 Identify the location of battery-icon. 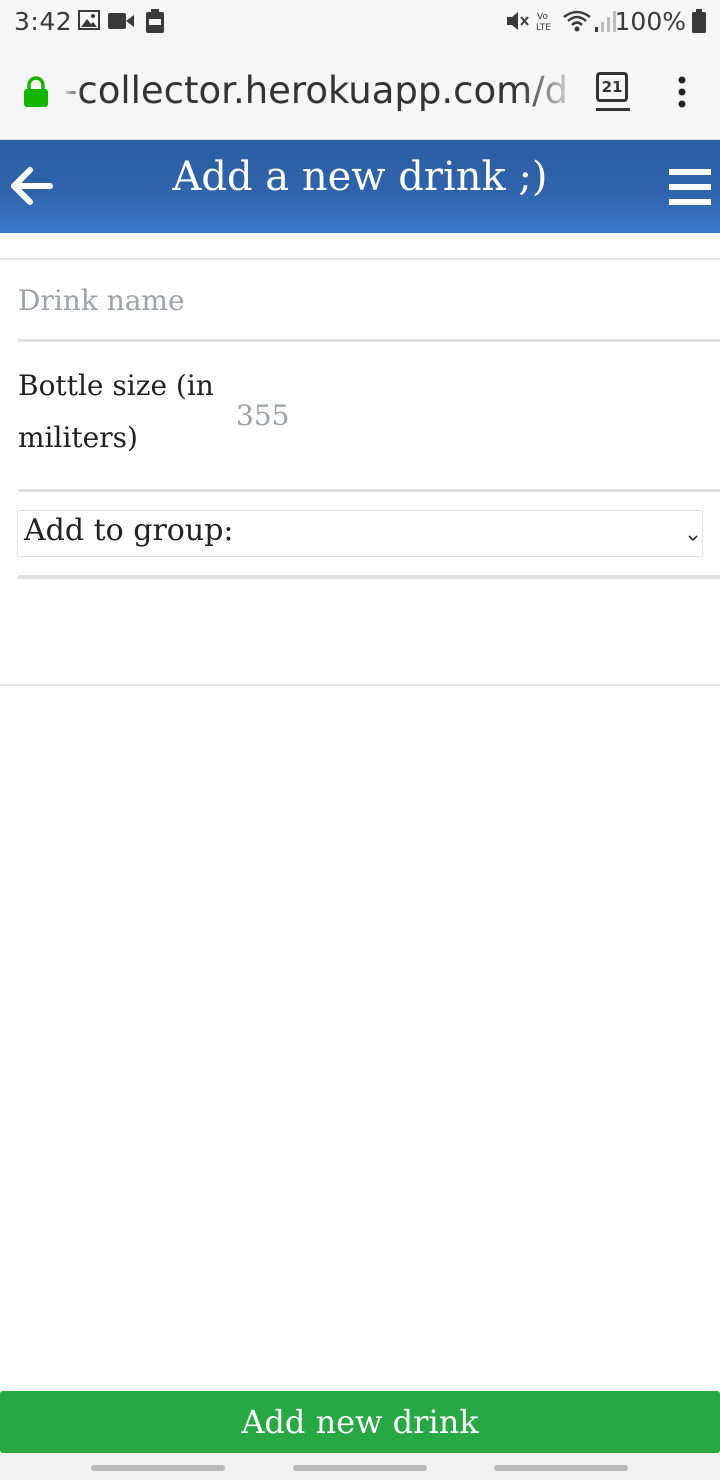
(699, 23).